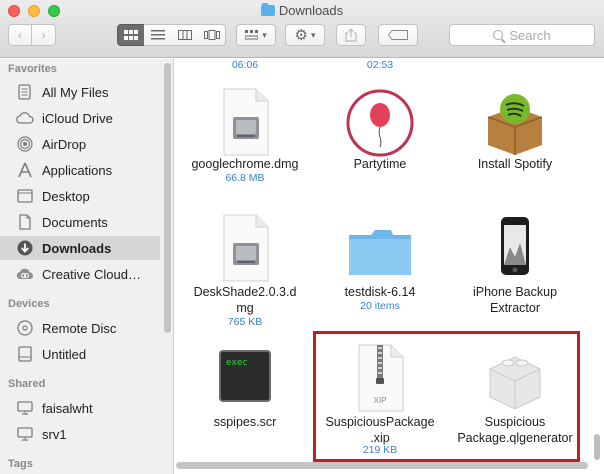 The image size is (604, 474). I want to click on sidebar-item-label: faisalwht, so click(67, 408).